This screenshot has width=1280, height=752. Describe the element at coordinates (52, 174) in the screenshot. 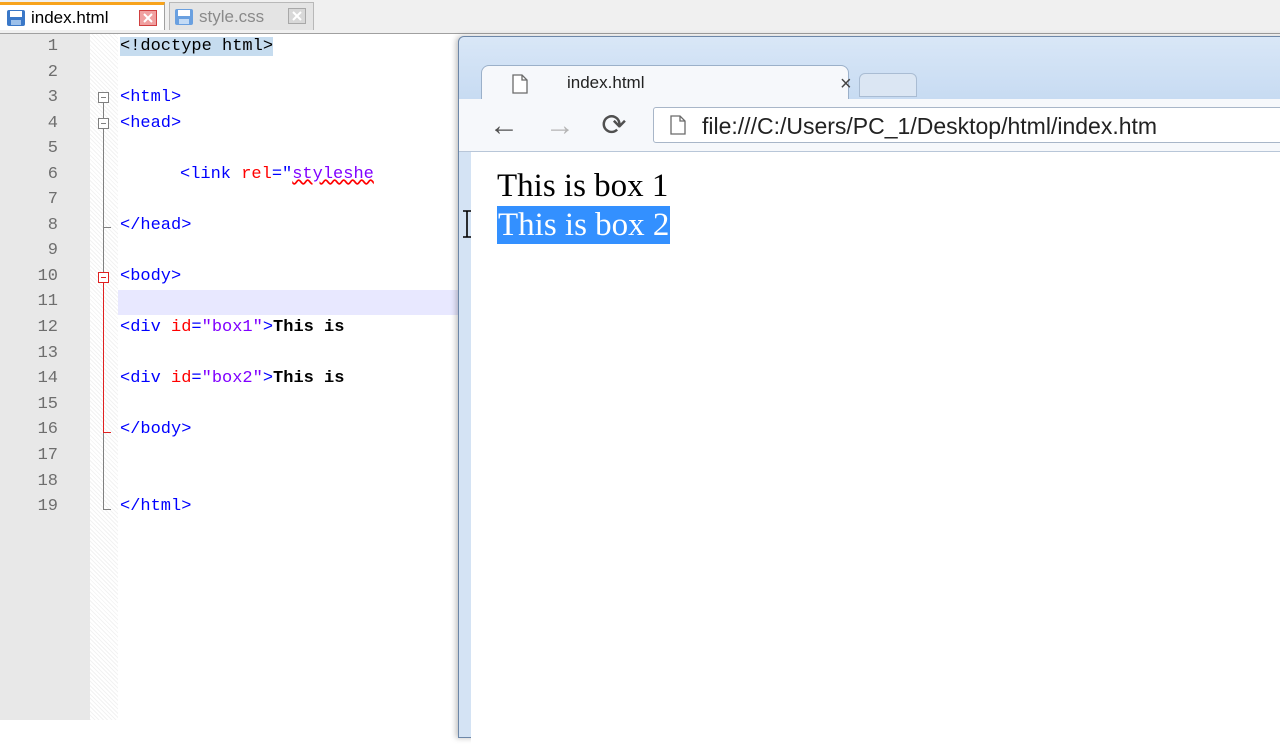

I see `line-number: 6` at that location.